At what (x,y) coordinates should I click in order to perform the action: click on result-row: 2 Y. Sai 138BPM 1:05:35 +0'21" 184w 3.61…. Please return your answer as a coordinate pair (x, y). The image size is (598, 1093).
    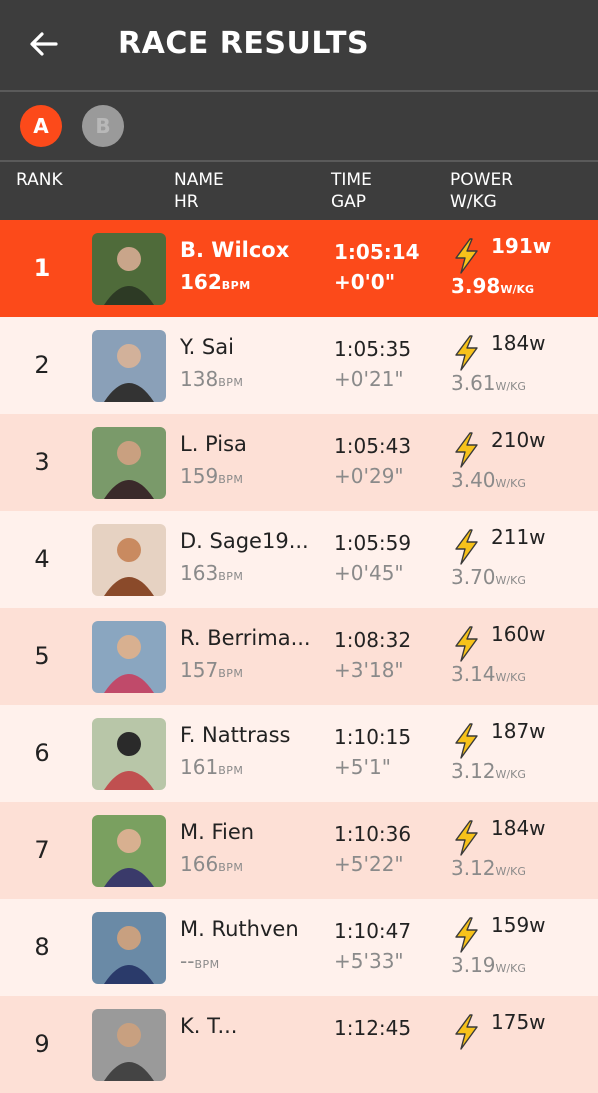
    Looking at the image, I should click on (299, 365).